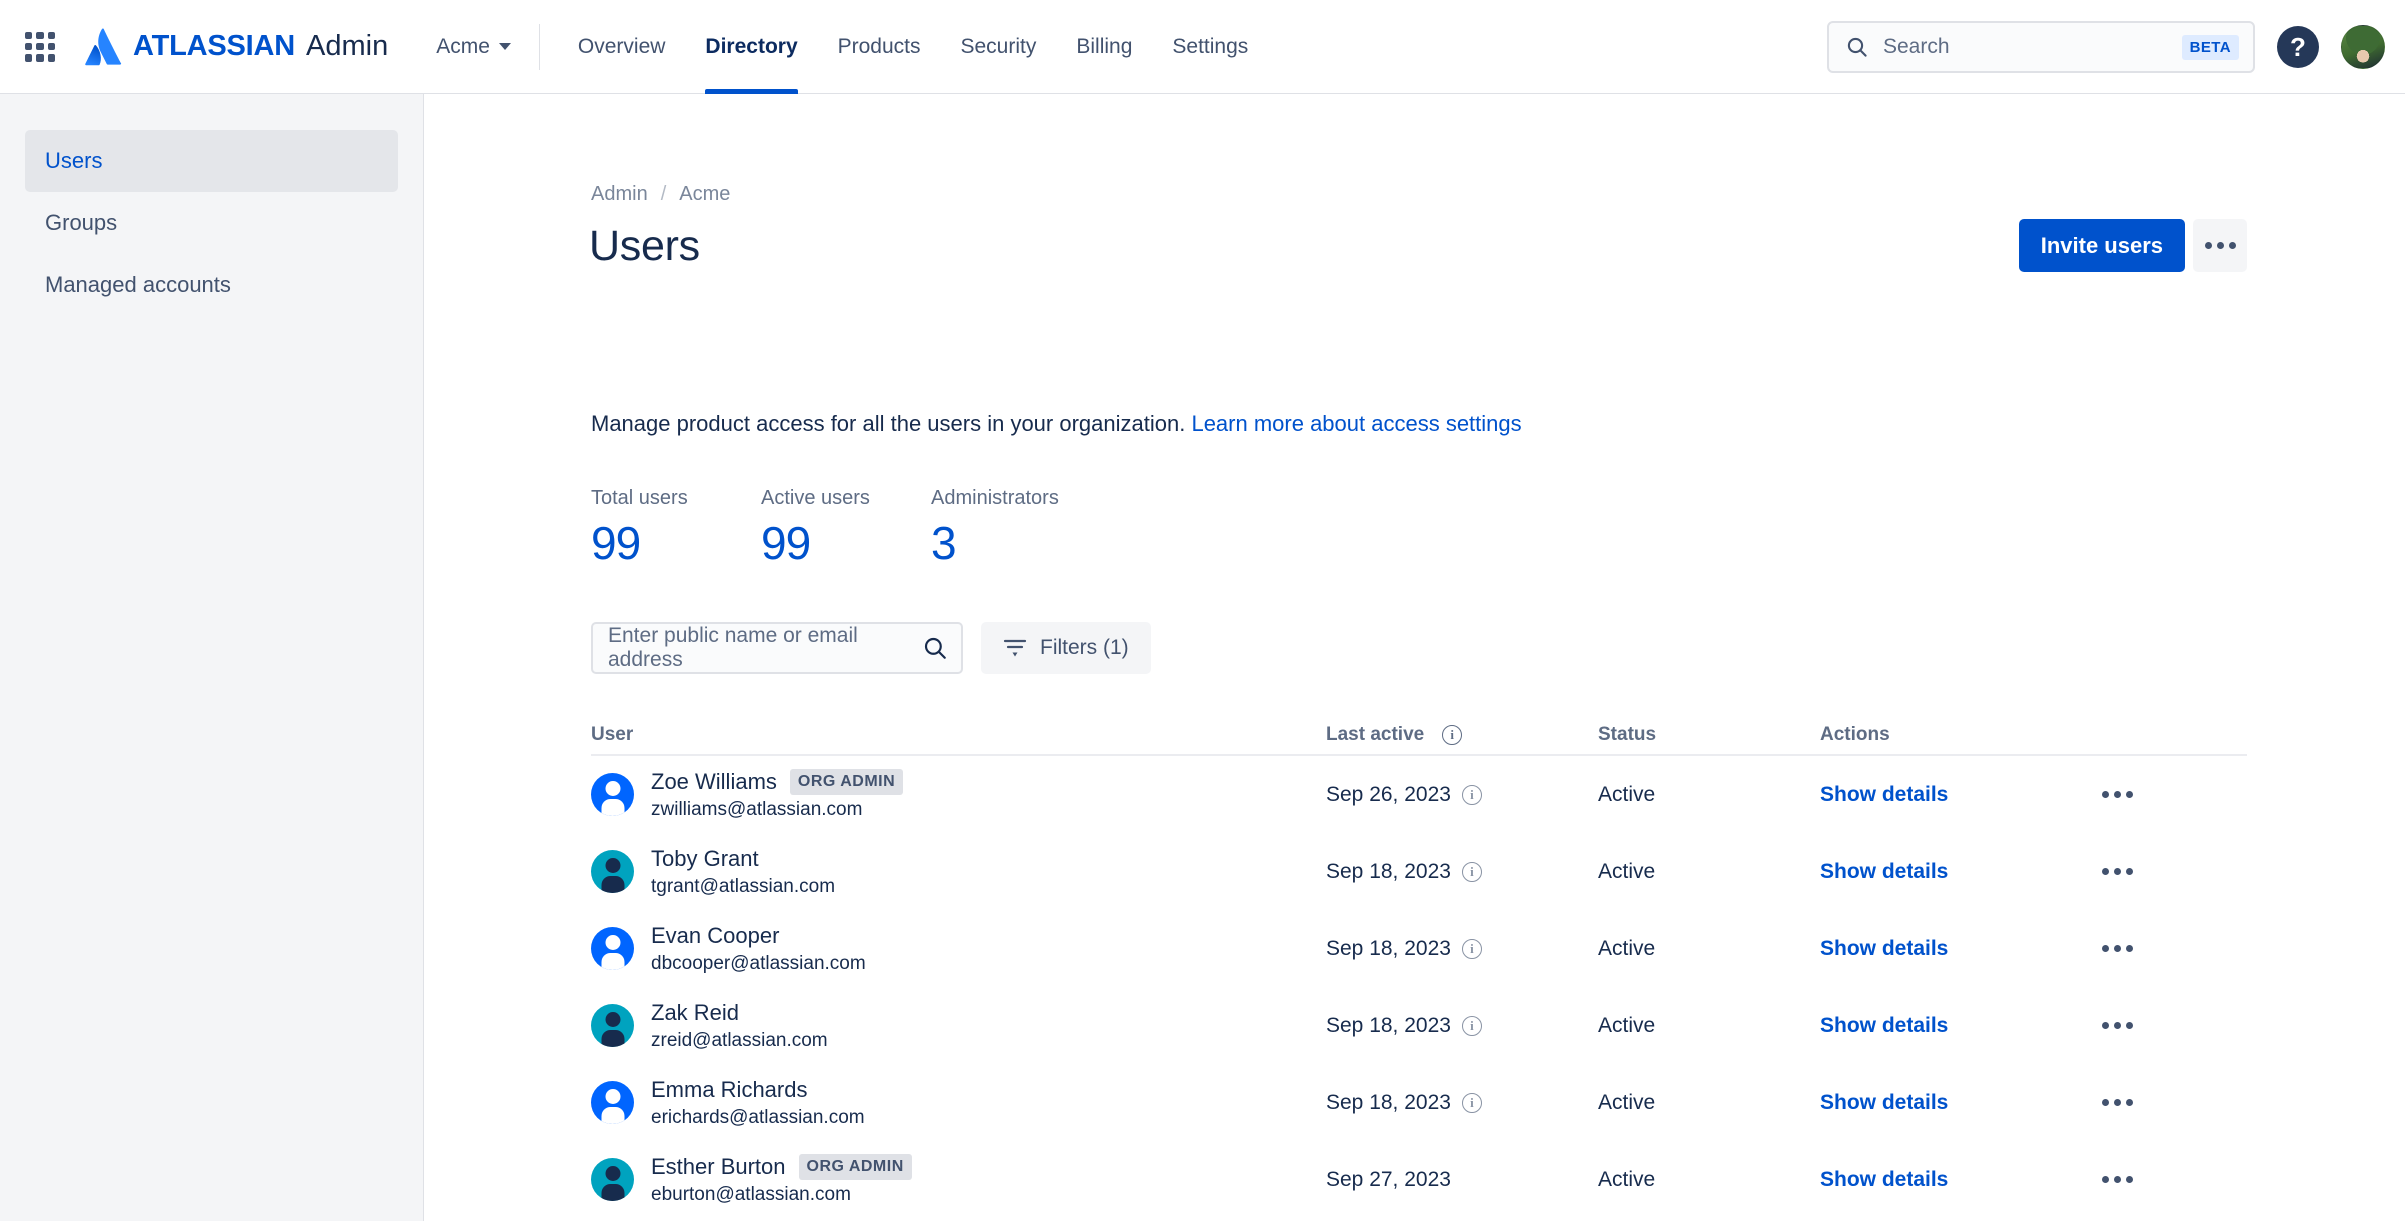  Describe the element at coordinates (612, 1025) in the screenshot. I see `avatar` at that location.